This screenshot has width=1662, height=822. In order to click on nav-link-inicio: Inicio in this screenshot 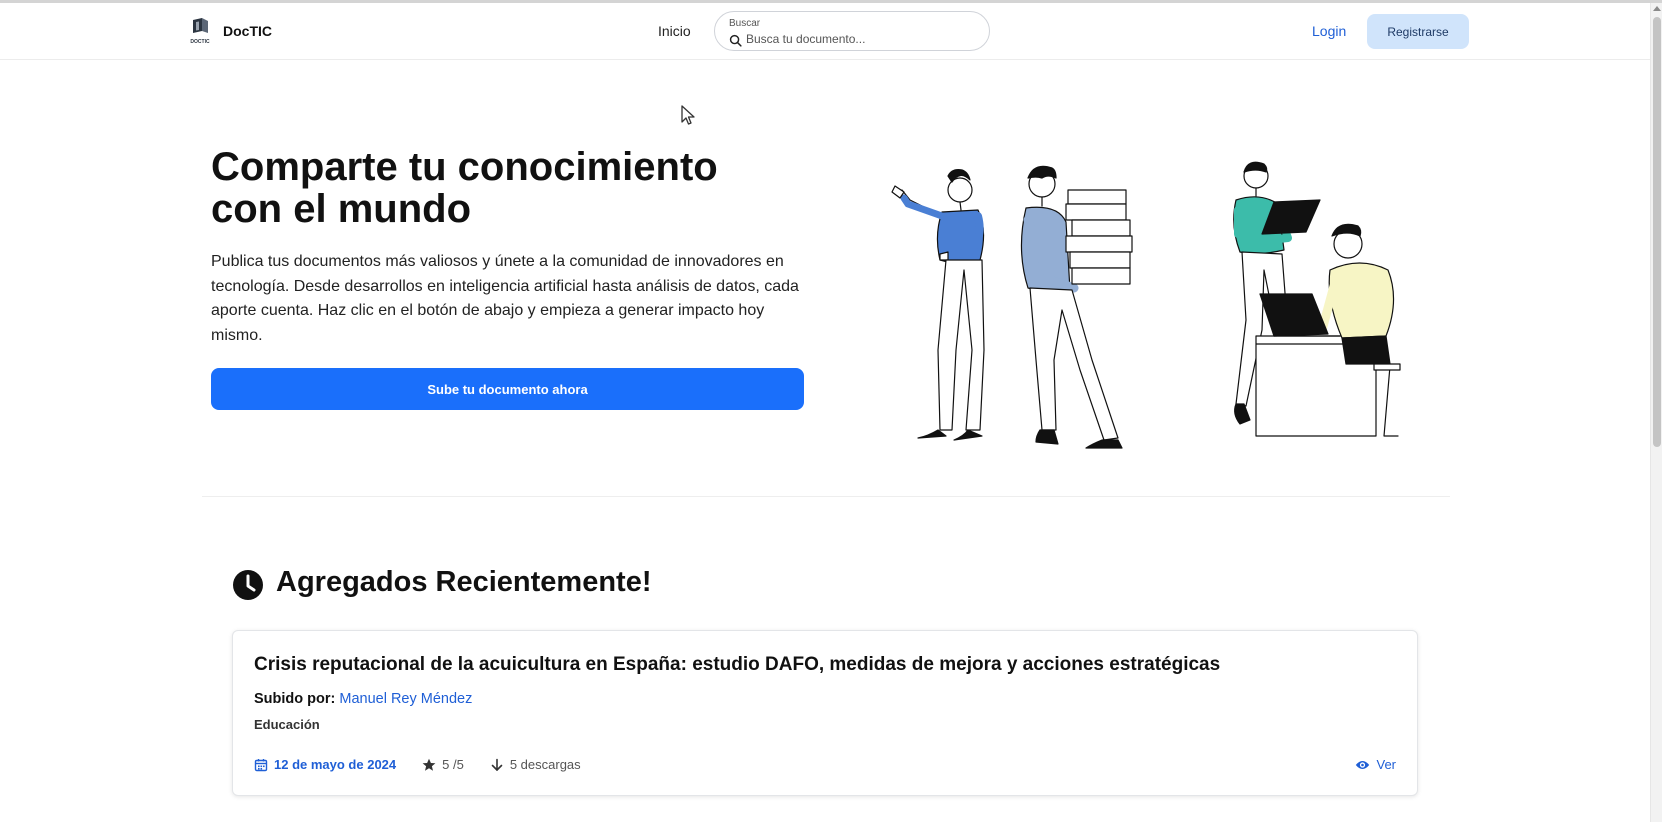, I will do `click(674, 31)`.